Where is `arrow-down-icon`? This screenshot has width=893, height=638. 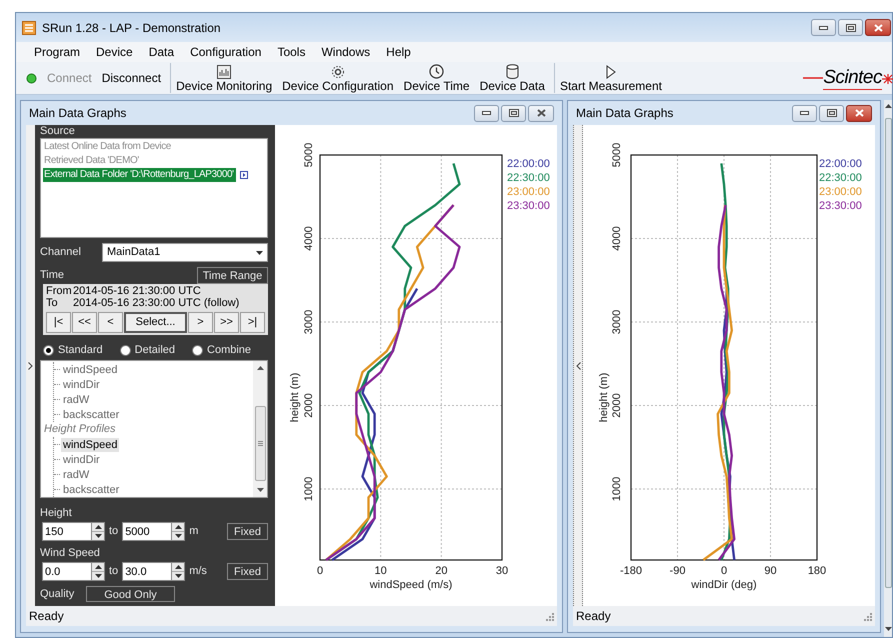
arrow-down-icon is located at coordinates (178, 536).